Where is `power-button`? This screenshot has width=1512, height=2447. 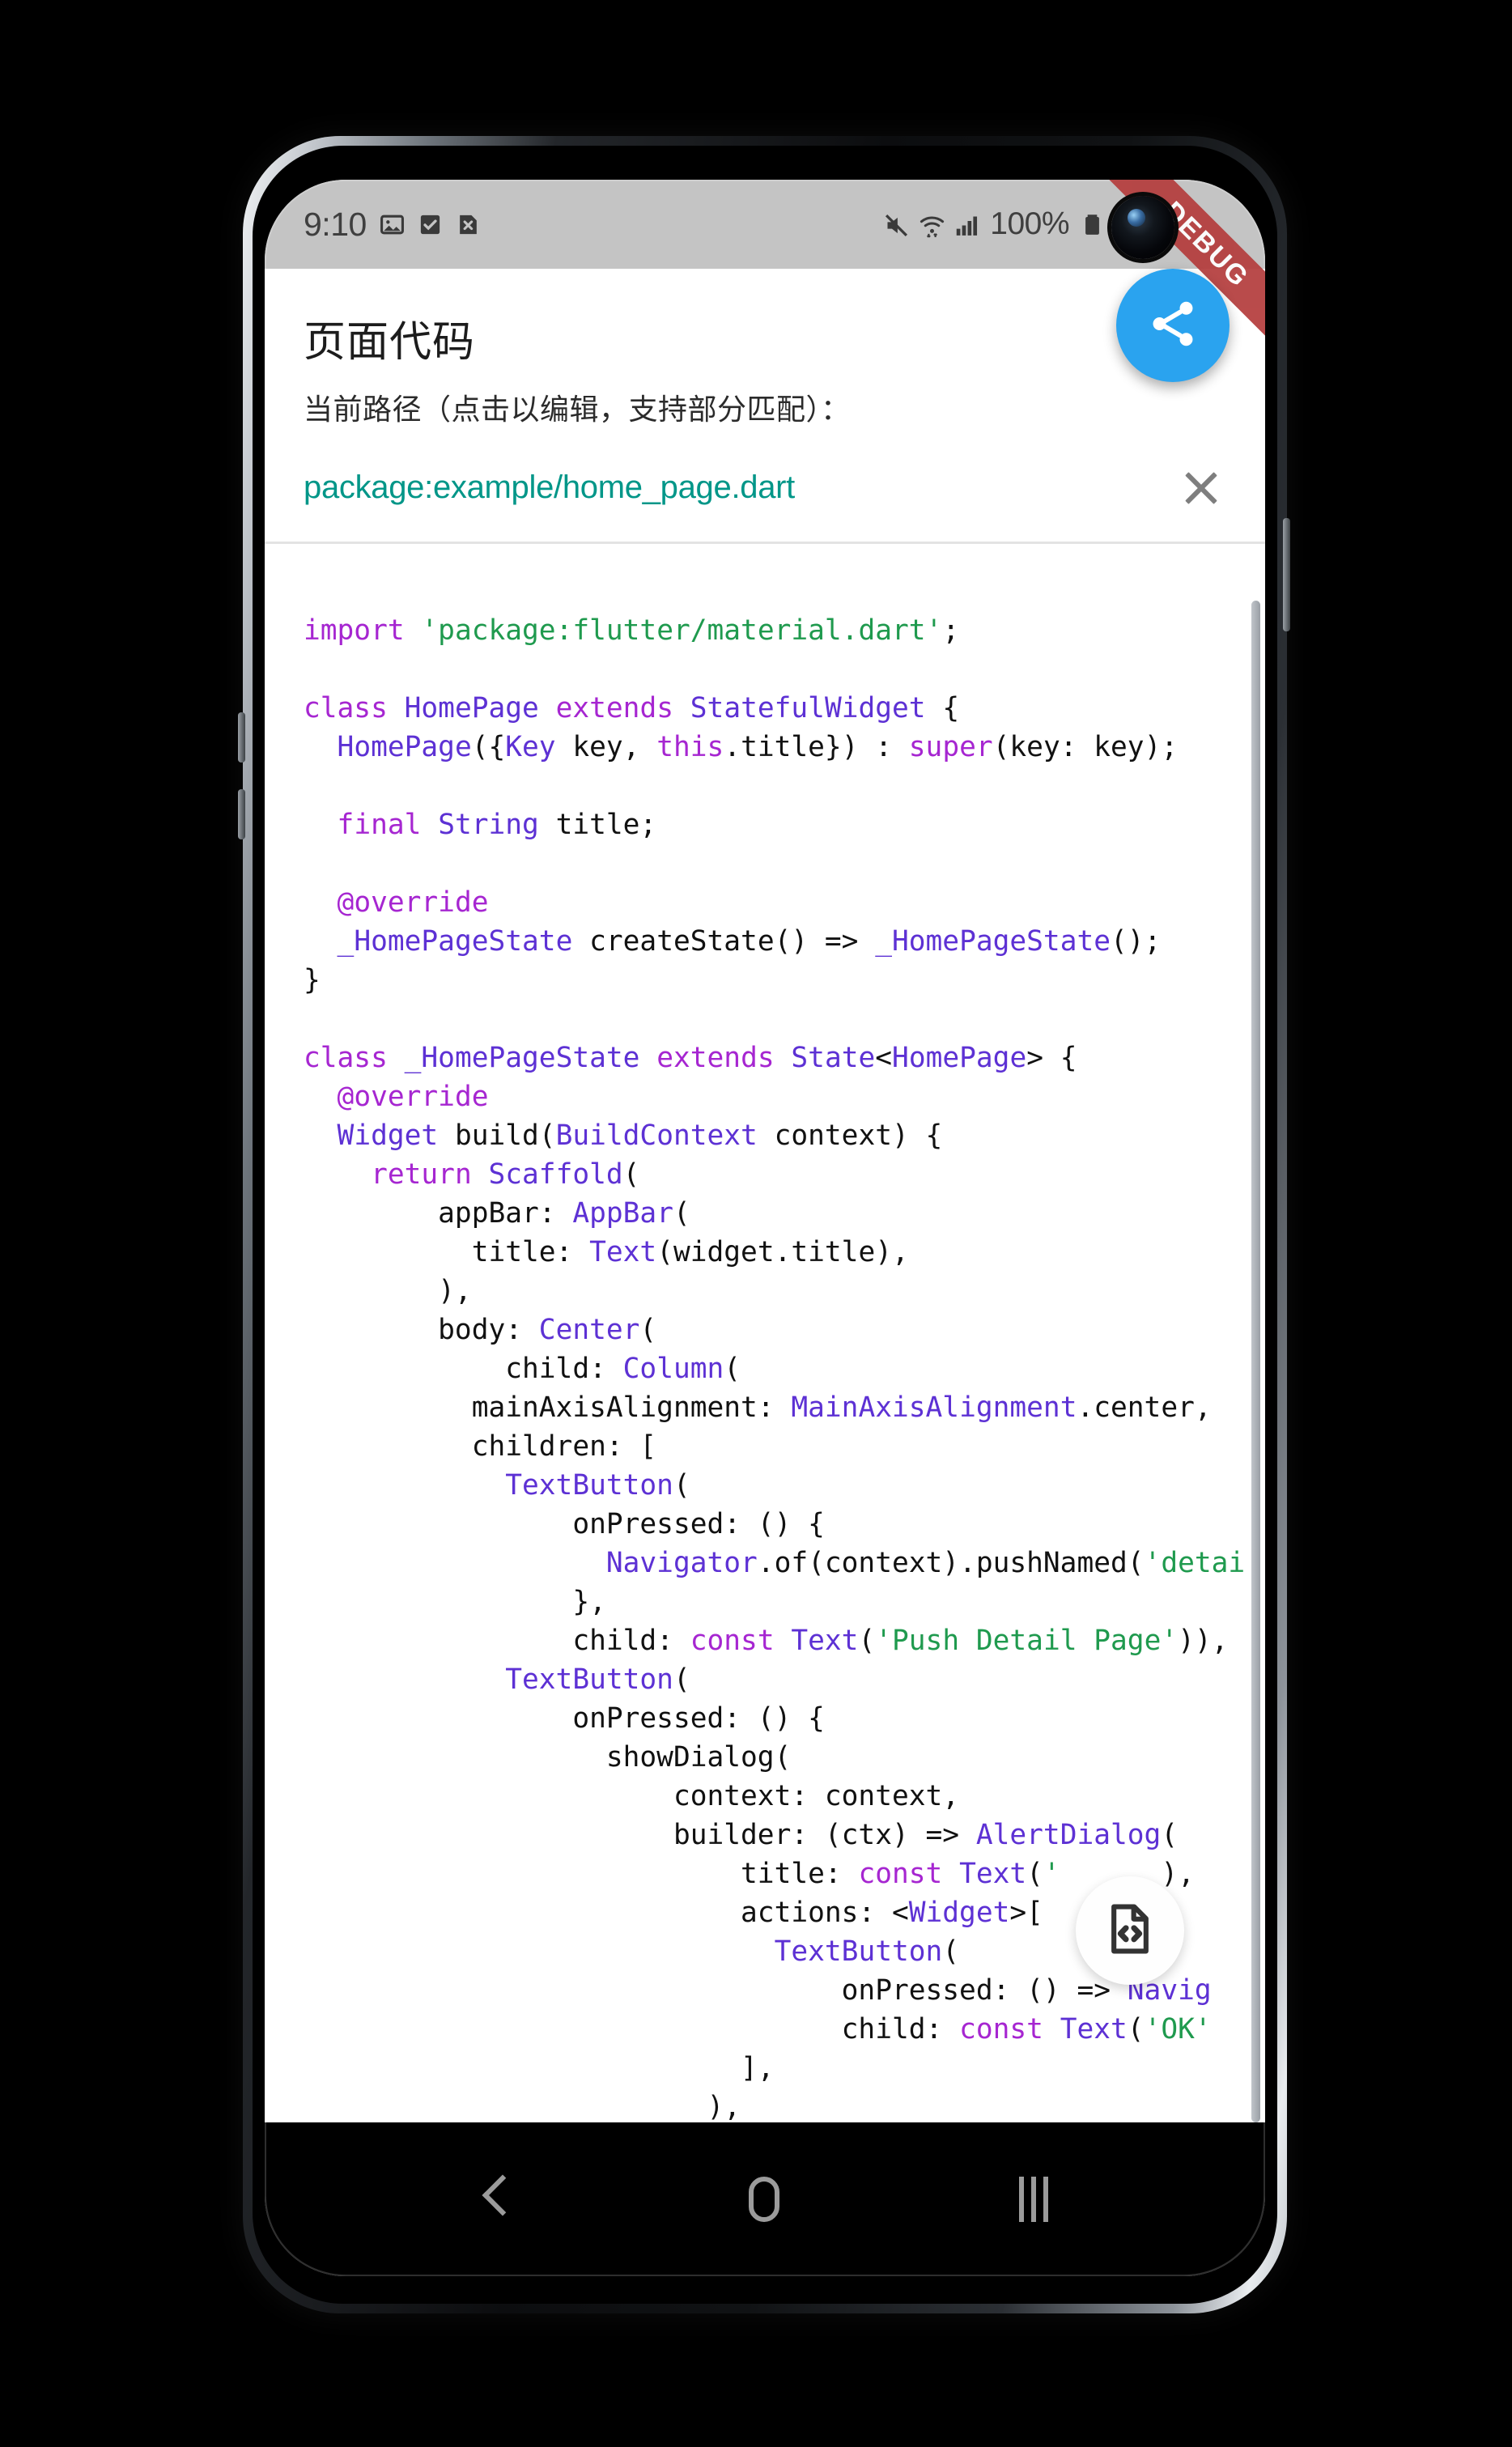 power-button is located at coordinates (1286, 574).